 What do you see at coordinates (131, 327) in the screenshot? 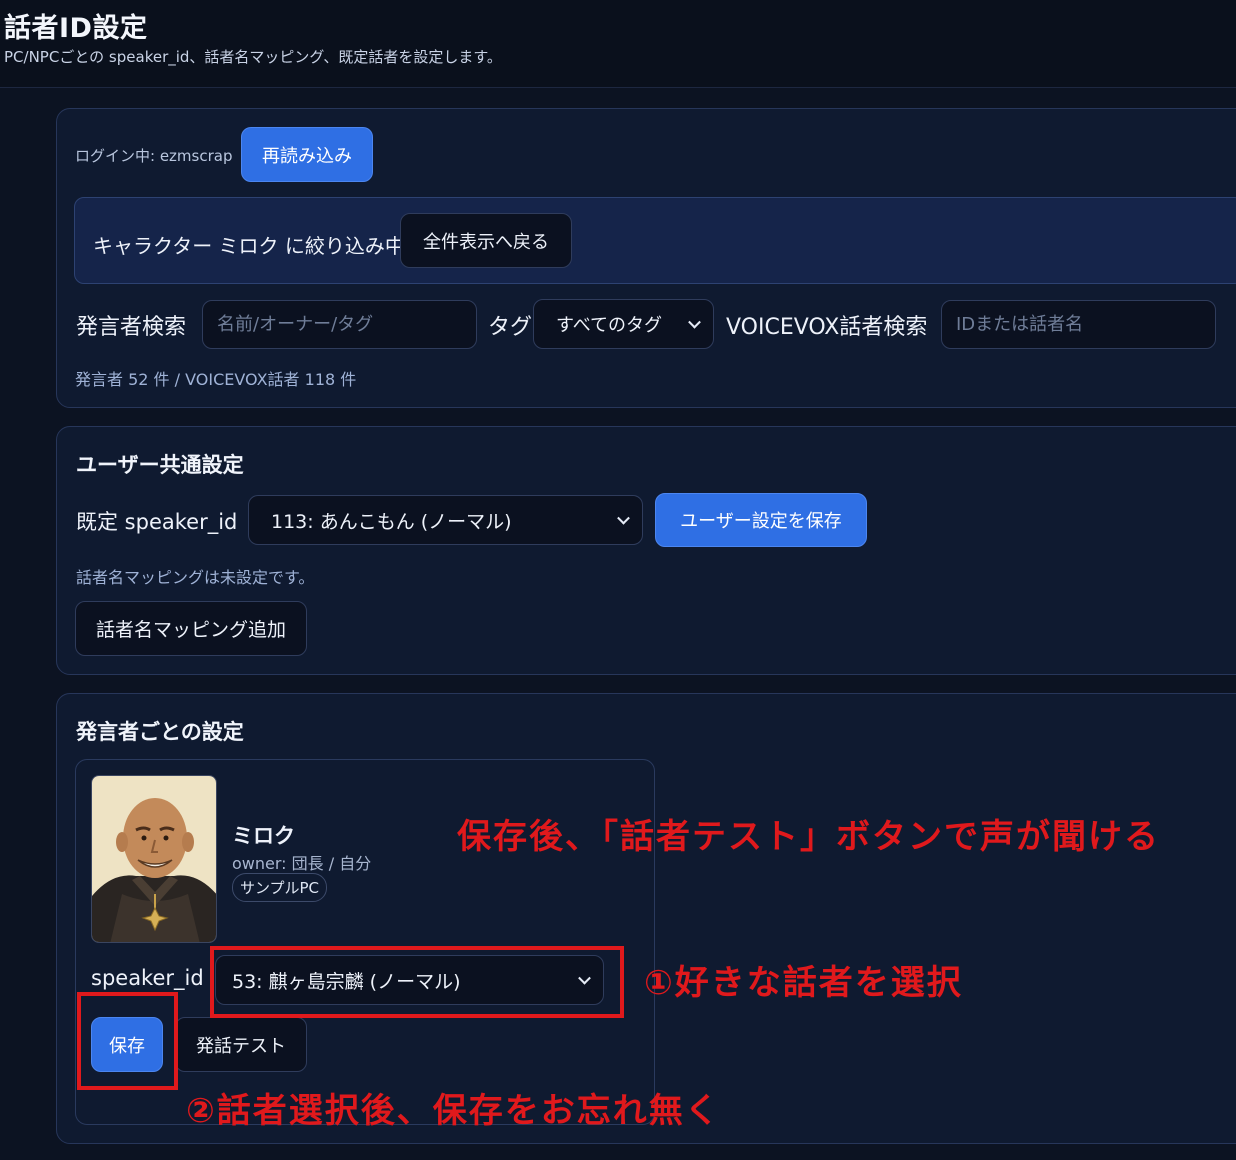
I see `speaker-search-label: 発言者検索` at bounding box center [131, 327].